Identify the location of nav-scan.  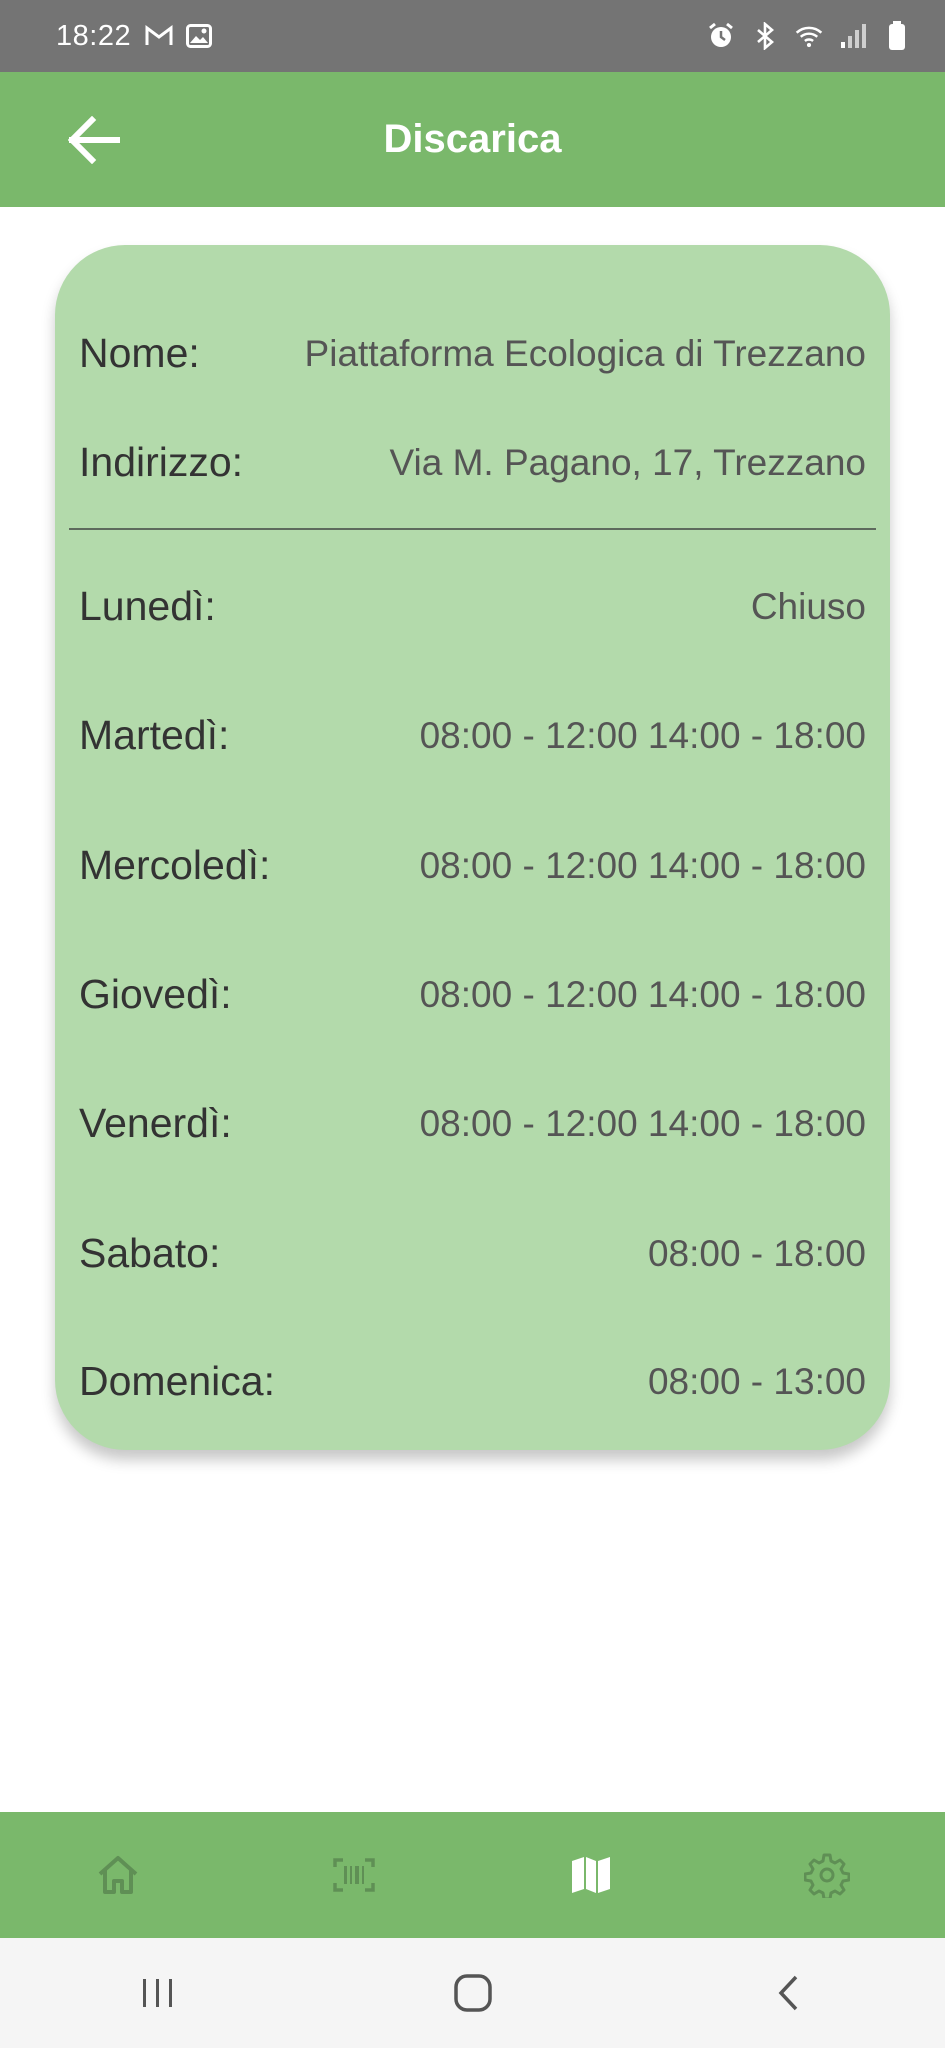
(354, 1875).